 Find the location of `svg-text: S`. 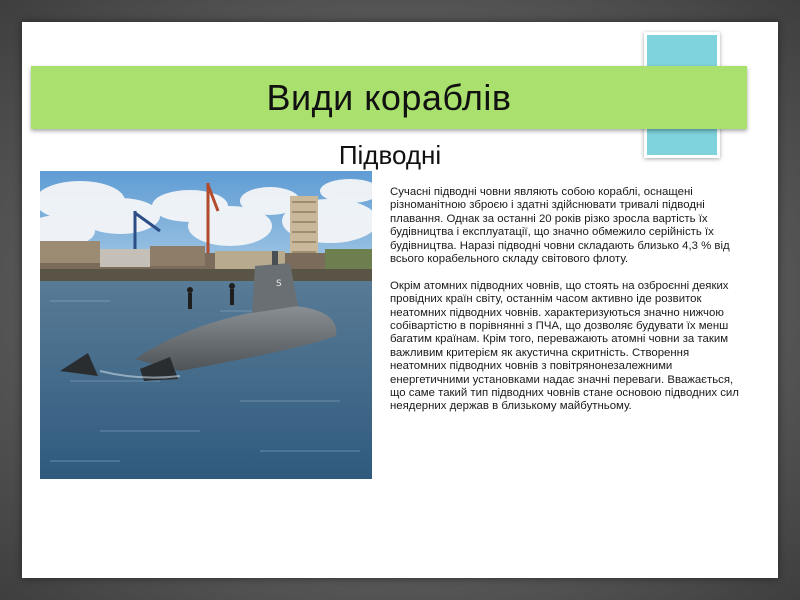

svg-text: S is located at coordinates (279, 284).